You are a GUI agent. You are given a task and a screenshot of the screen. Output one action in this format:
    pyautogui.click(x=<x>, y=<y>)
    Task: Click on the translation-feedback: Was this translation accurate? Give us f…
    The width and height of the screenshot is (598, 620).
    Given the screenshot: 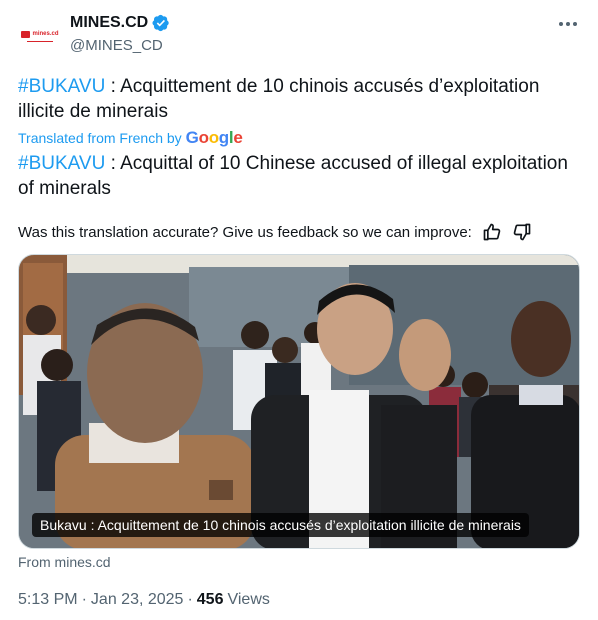 What is the action you would take?
    pyautogui.click(x=275, y=232)
    